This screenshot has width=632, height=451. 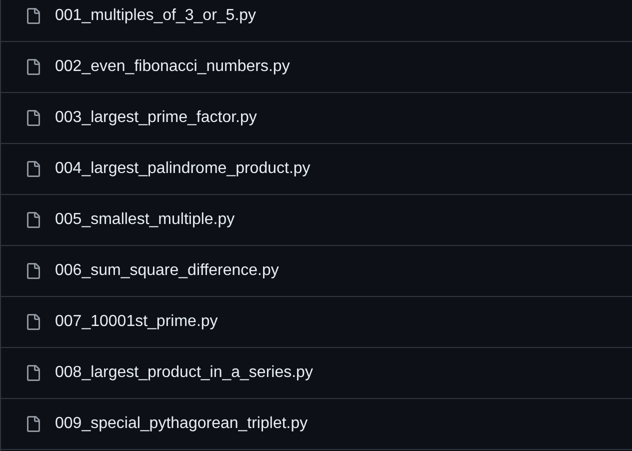 What do you see at coordinates (136, 322) in the screenshot?
I see `file-link: 007_10001st_prime.py` at bounding box center [136, 322].